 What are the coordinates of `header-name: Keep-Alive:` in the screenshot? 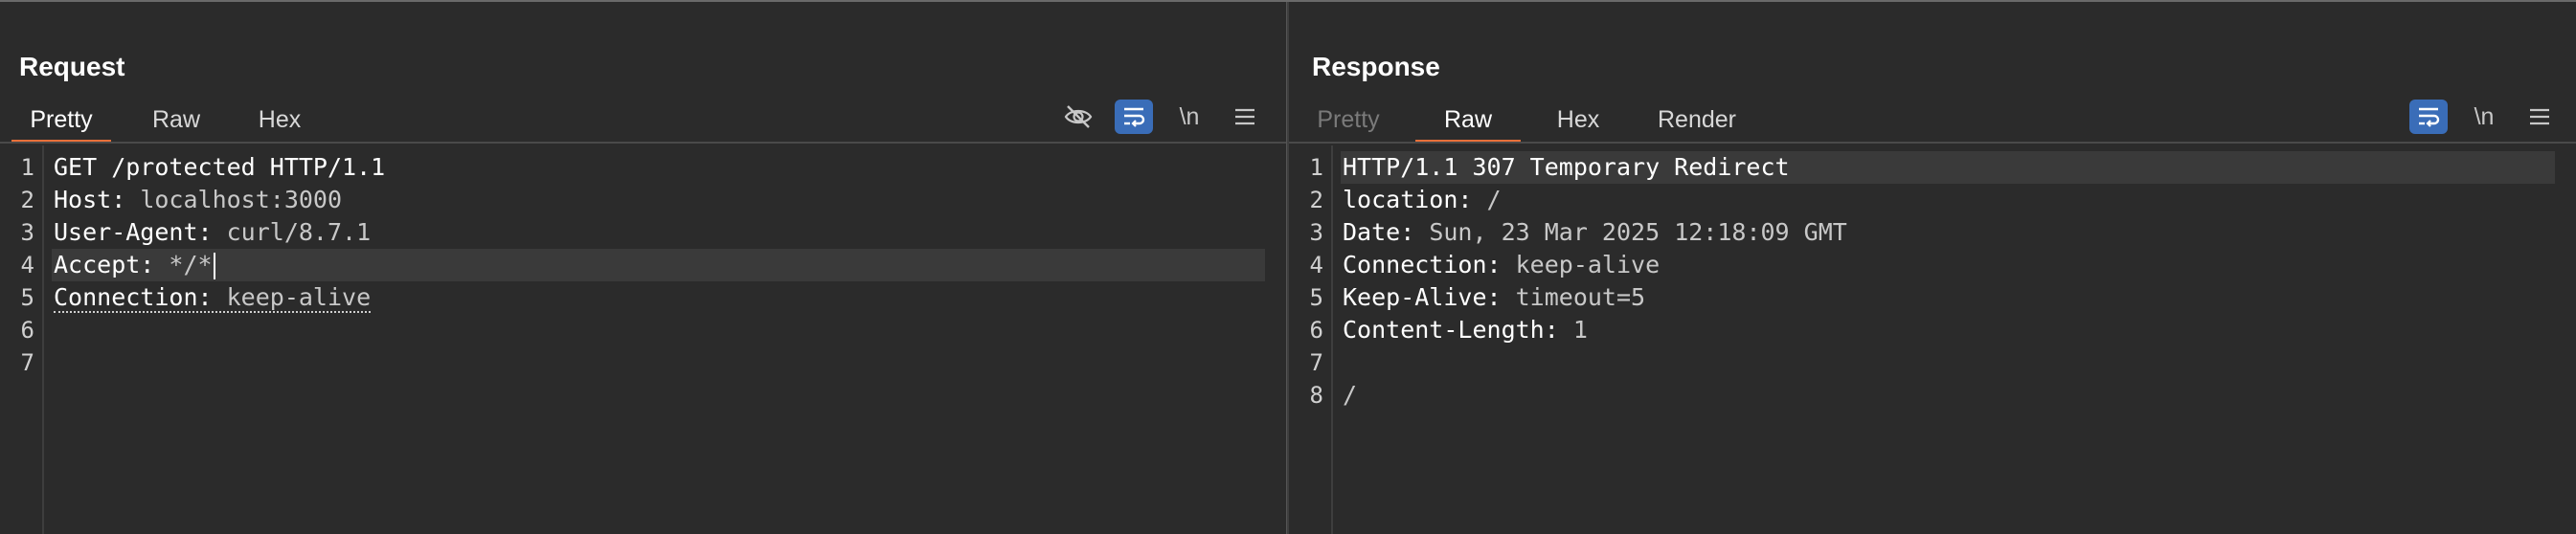 It's located at (1422, 297).